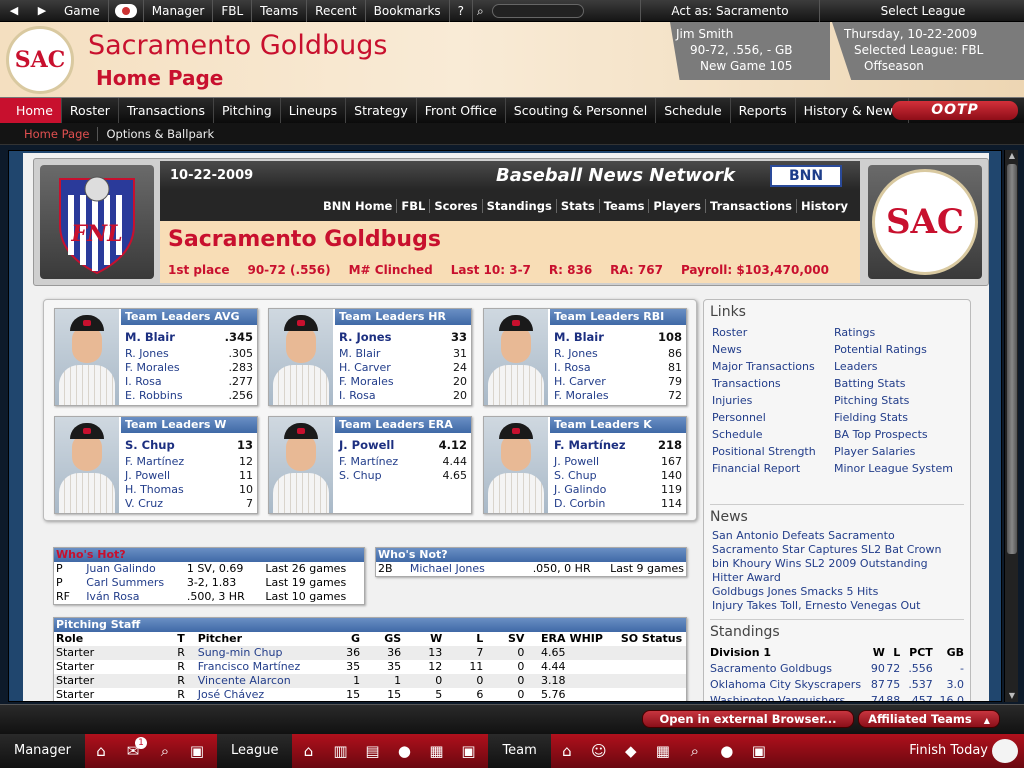 The height and width of the screenshot is (768, 1024). I want to click on chart-icon: ▤, so click(372, 751).